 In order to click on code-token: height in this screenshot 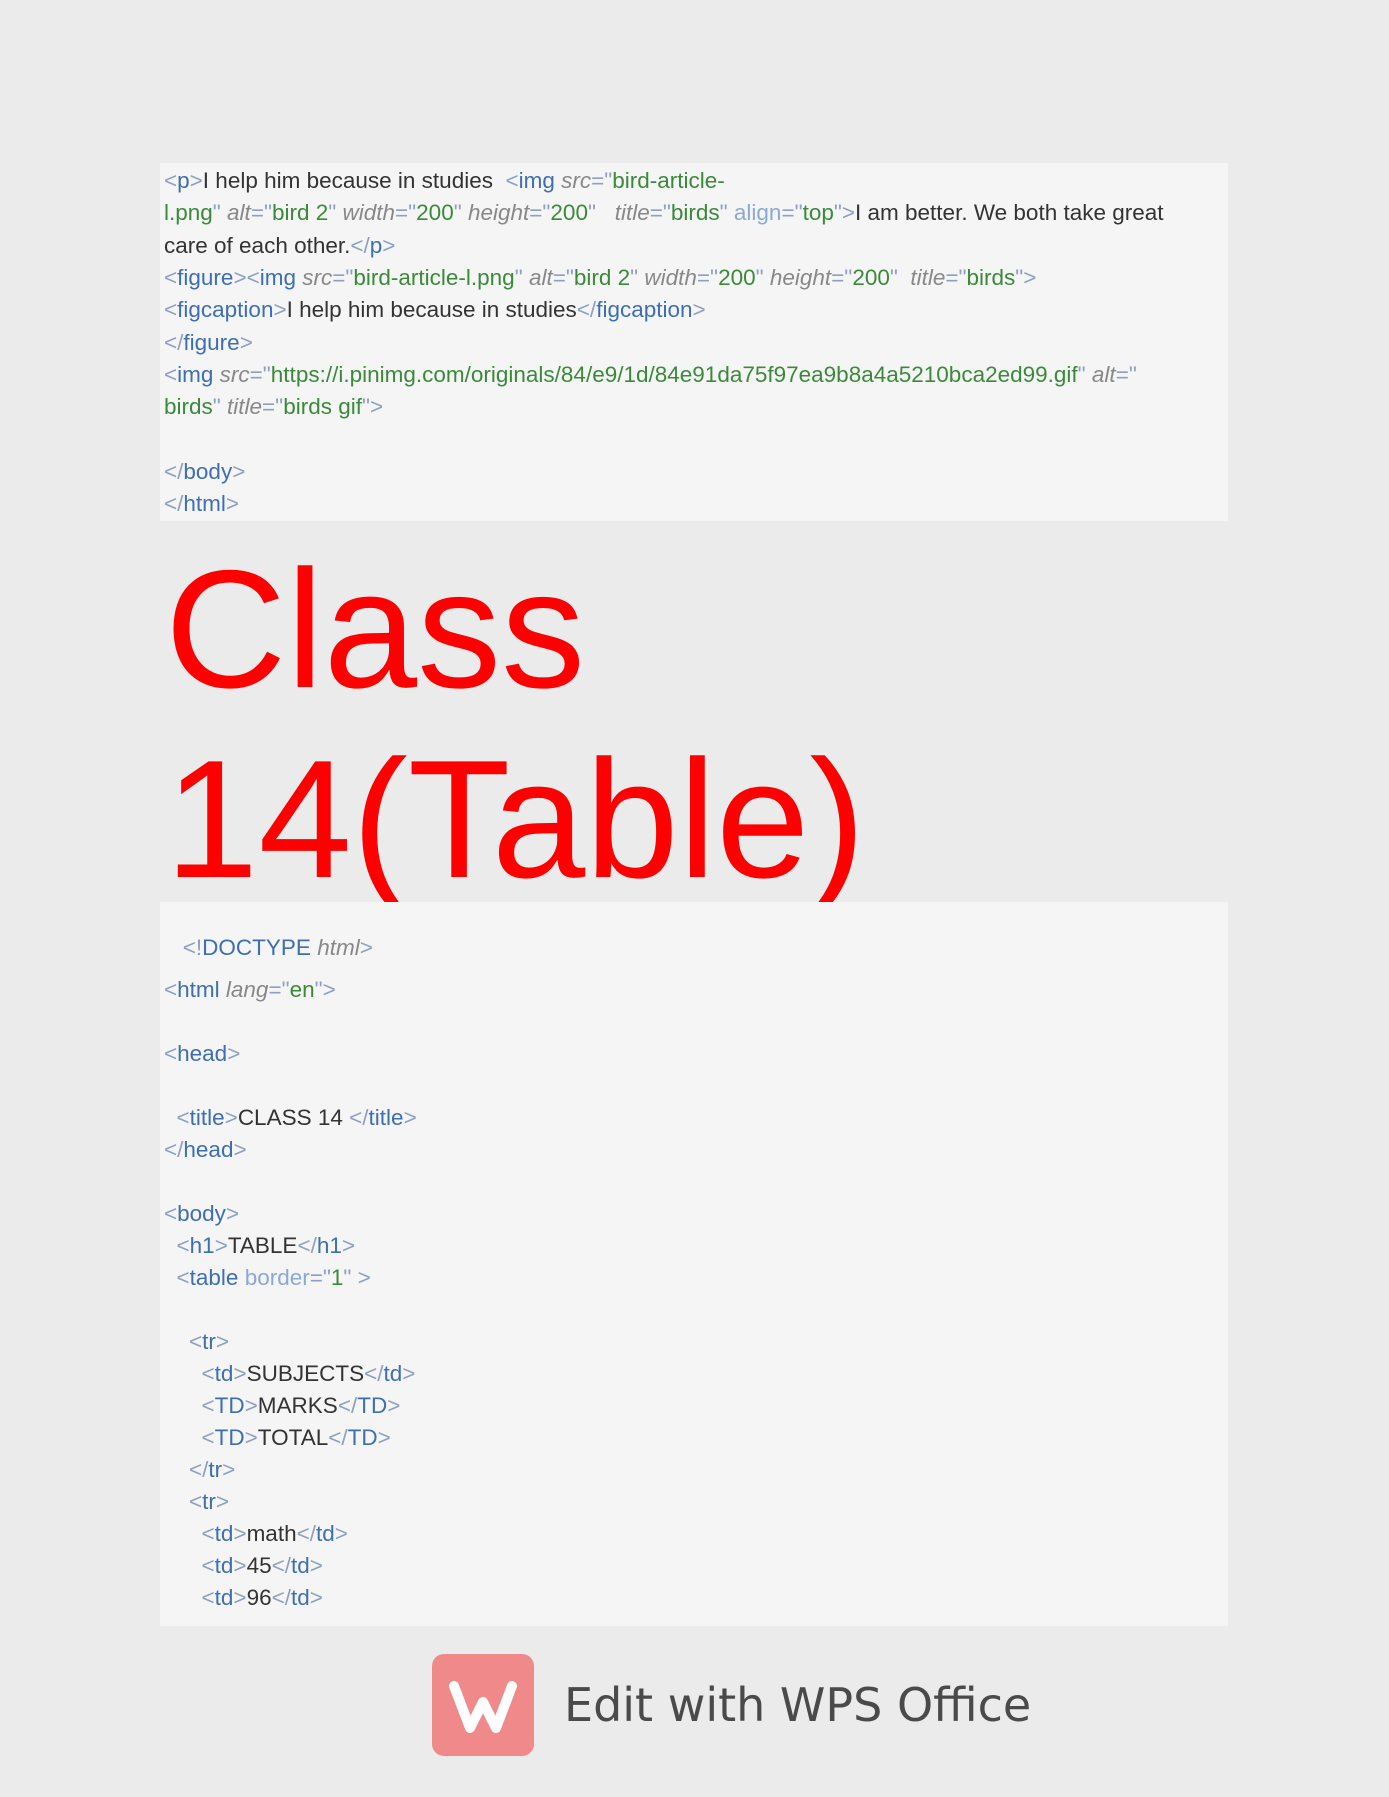, I will do `click(498, 213)`.